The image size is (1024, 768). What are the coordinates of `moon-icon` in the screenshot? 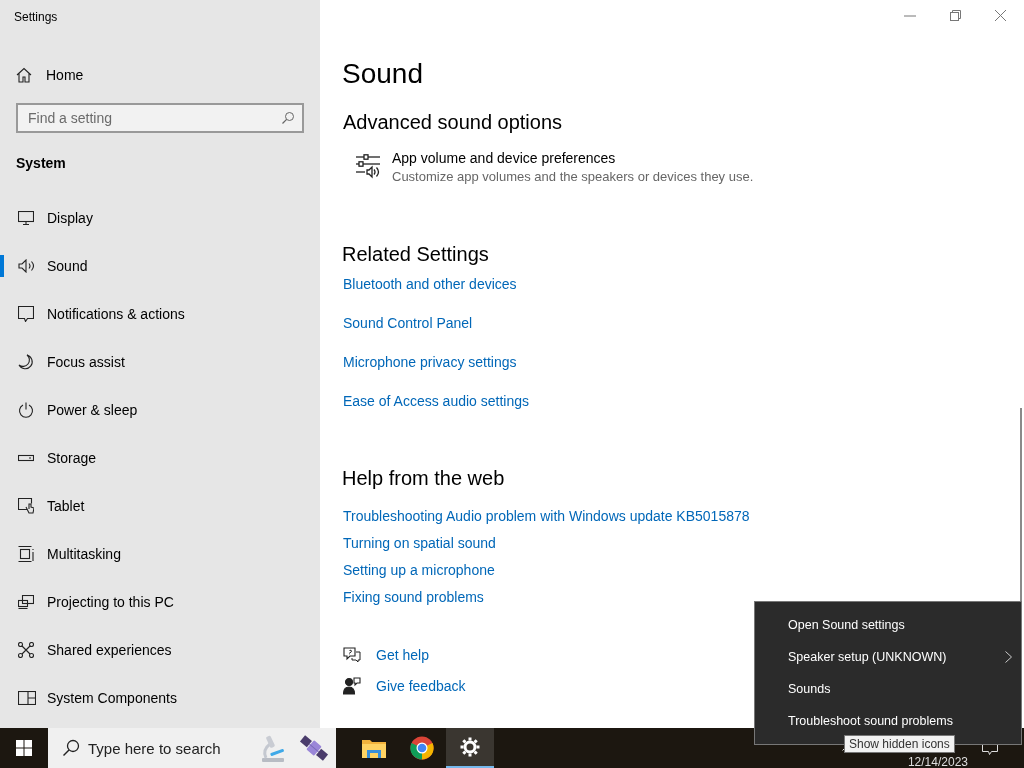 It's located at (26, 362).